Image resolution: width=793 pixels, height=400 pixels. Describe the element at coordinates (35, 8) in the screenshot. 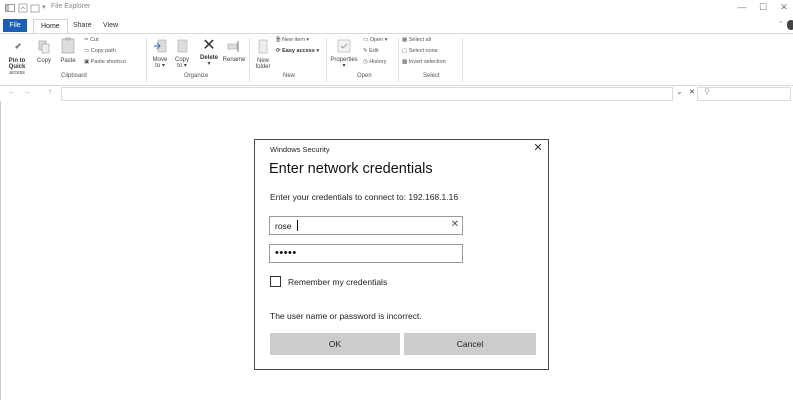

I see `new-folder-quick-icon` at that location.